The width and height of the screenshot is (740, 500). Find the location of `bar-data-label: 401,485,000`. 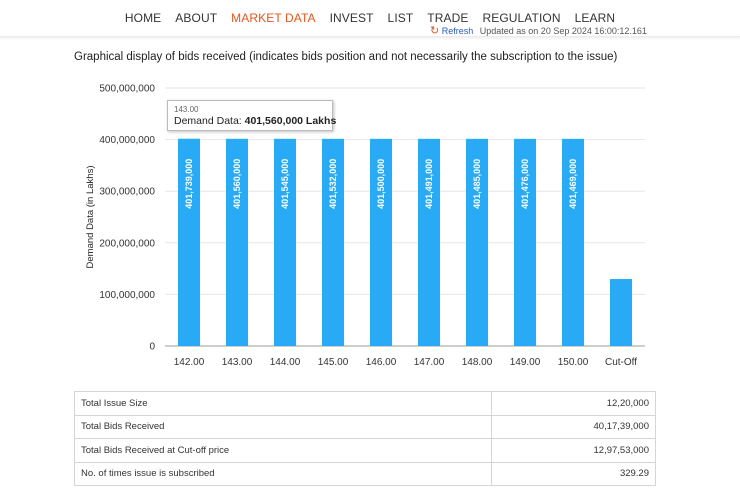

bar-data-label: 401,485,000 is located at coordinates (477, 184).